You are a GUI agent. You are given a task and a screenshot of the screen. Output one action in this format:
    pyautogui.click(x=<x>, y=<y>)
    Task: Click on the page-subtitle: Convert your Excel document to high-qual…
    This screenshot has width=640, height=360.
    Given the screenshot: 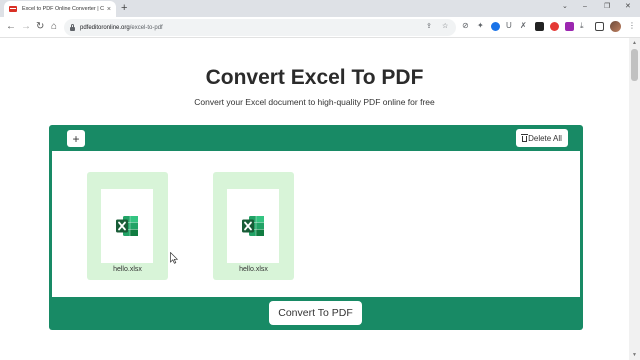 What is the action you would take?
    pyautogui.click(x=314, y=102)
    